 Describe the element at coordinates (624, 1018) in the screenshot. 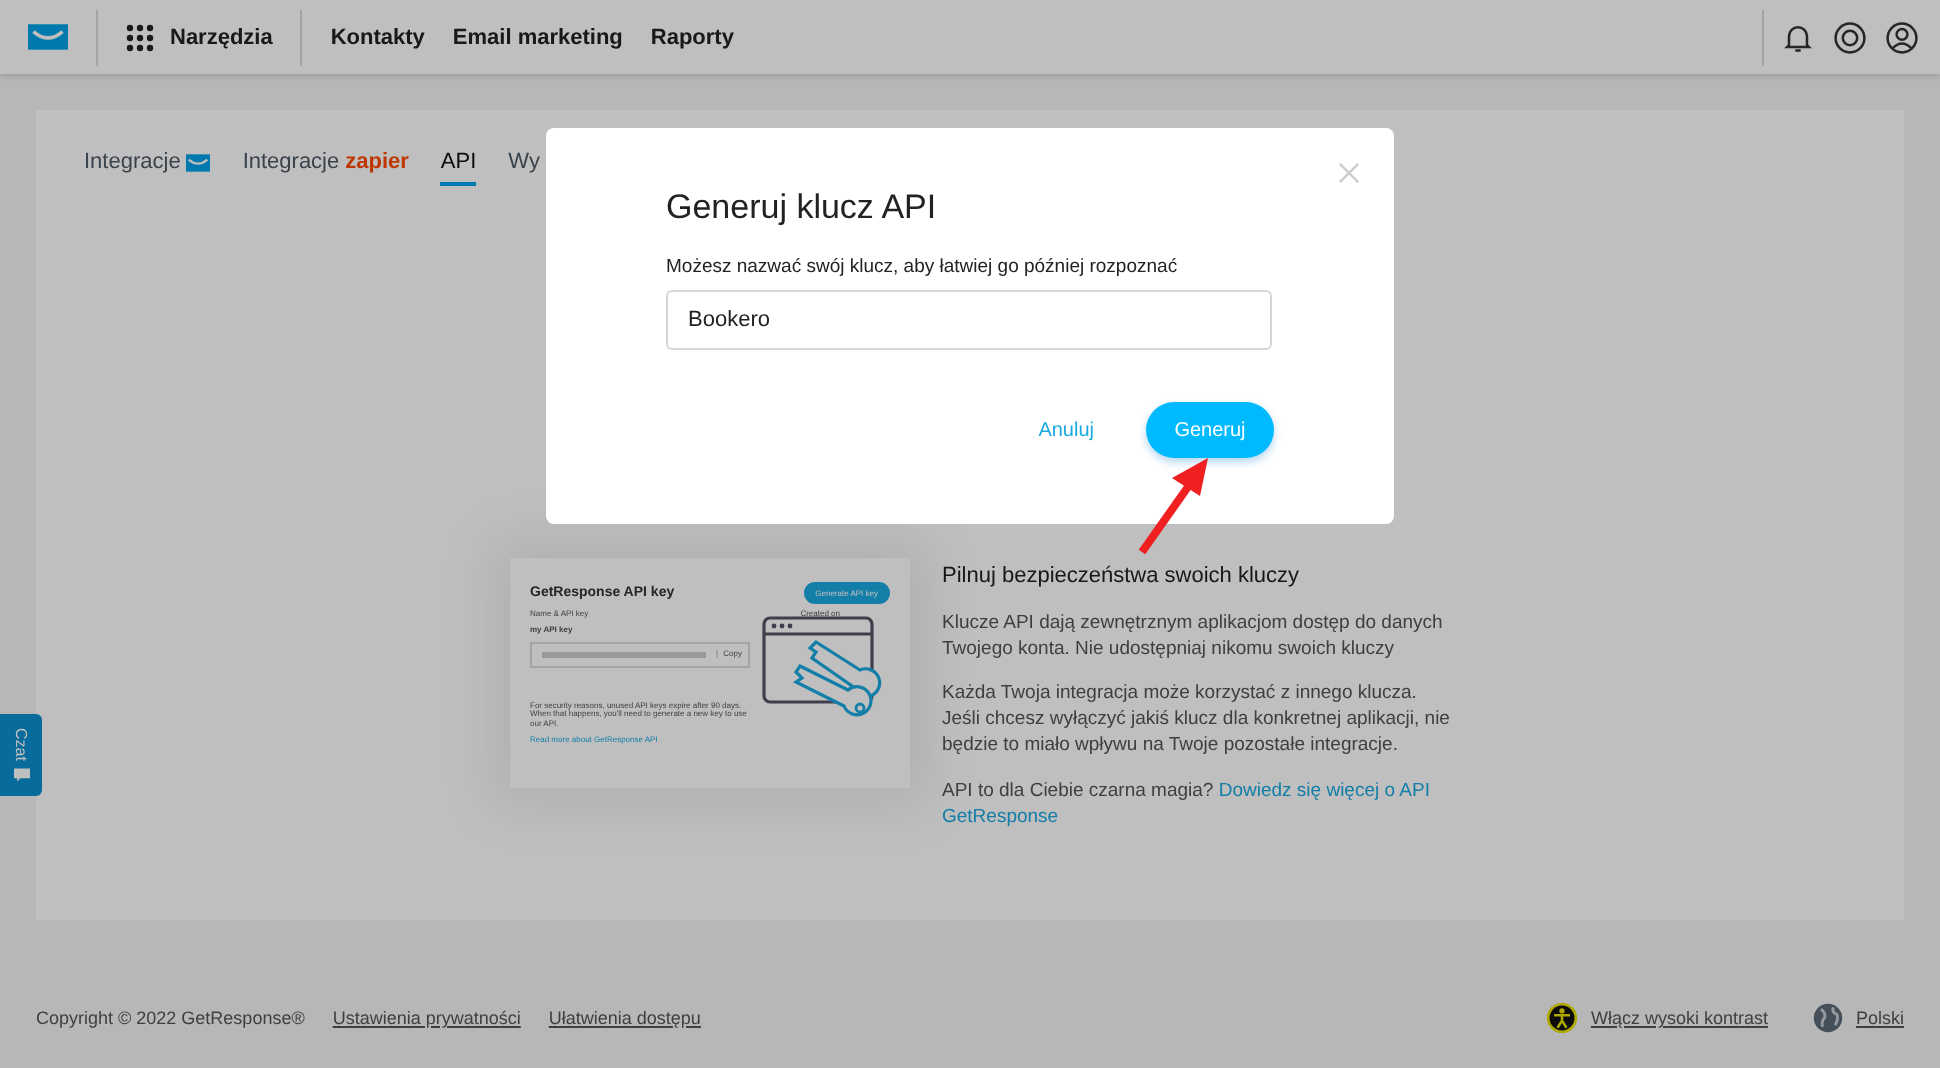

I see `footer-link: Ułatwienia dostępu` at that location.